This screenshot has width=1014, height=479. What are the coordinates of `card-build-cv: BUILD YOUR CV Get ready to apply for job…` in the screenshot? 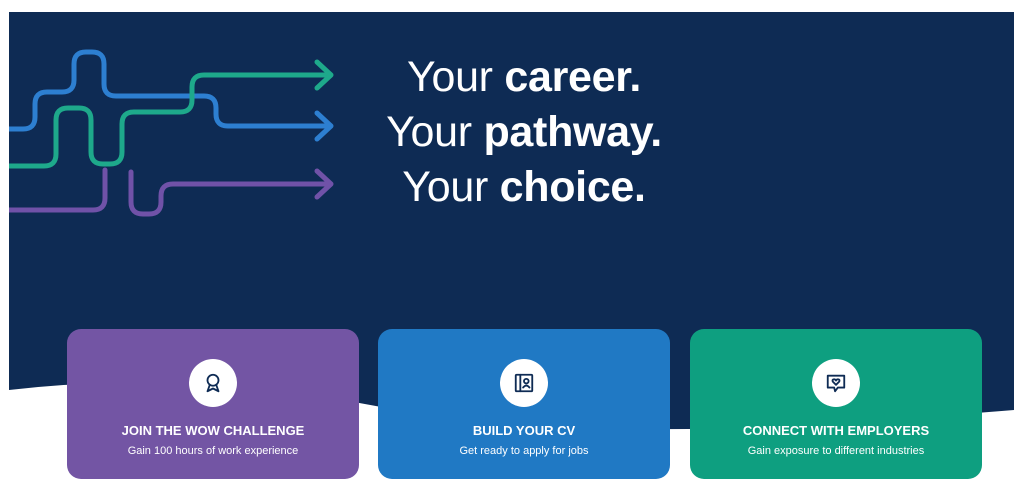 It's located at (524, 404).